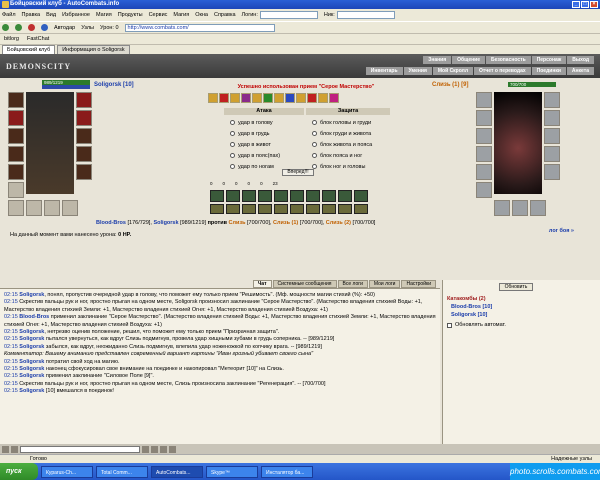 Image resolution: width=600 pixels, height=480 pixels. I want to click on menu-file: Файл, so click(9, 15).